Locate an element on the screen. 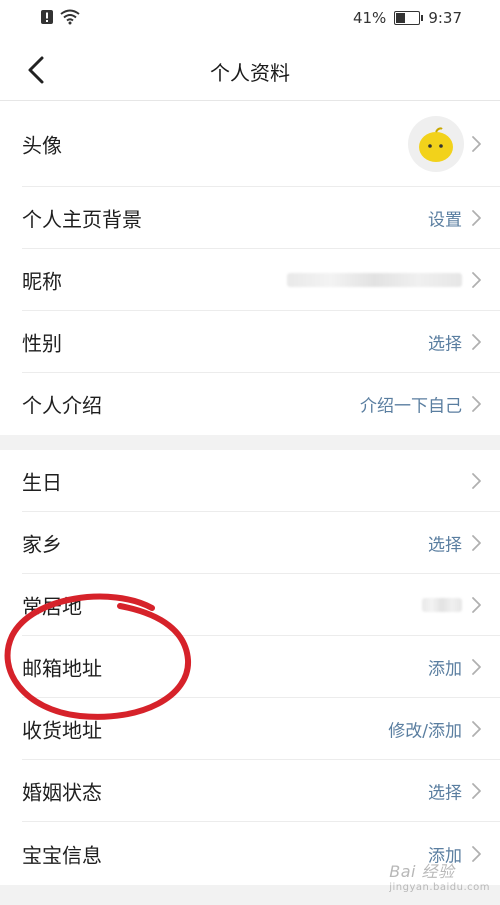 This screenshot has width=500, height=905. row-value: 设置 is located at coordinates (445, 220).